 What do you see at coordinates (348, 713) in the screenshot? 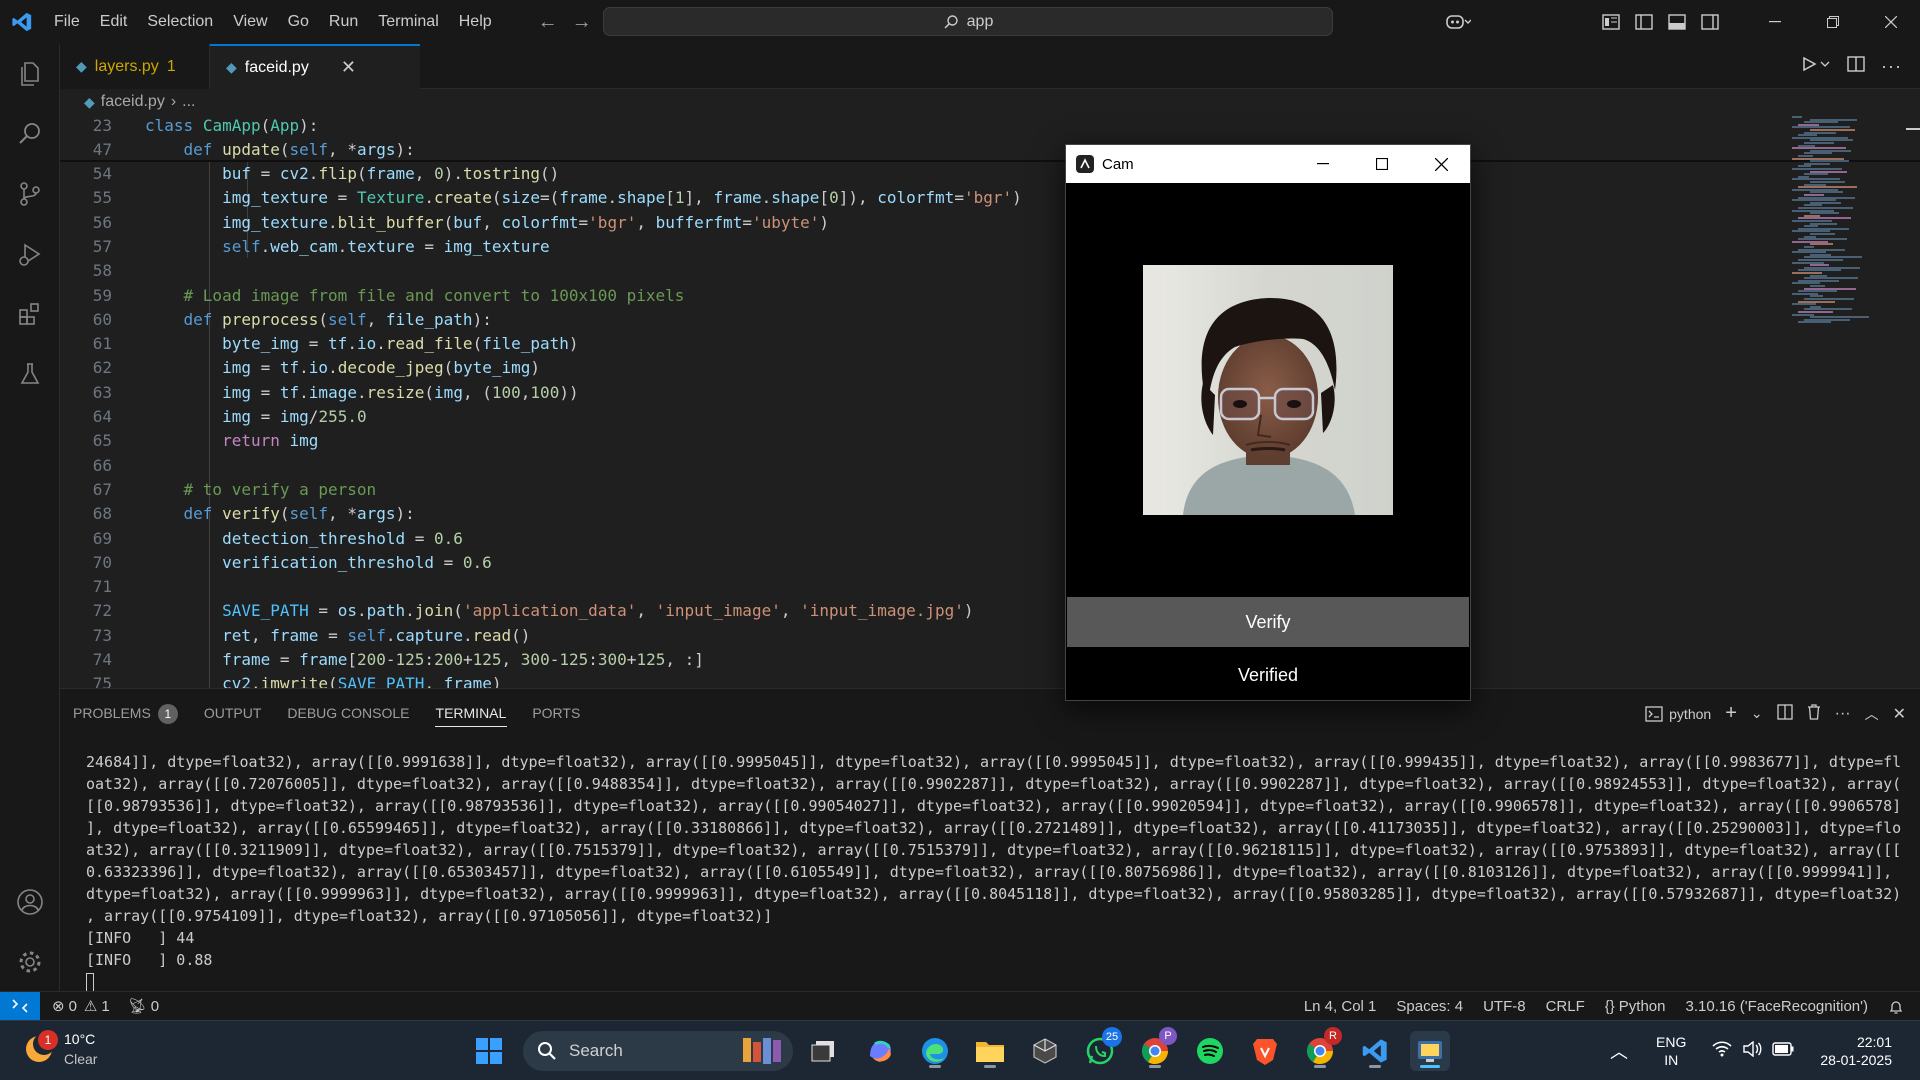
I see `tab-debug-console: DEBUG CONSOLE` at bounding box center [348, 713].